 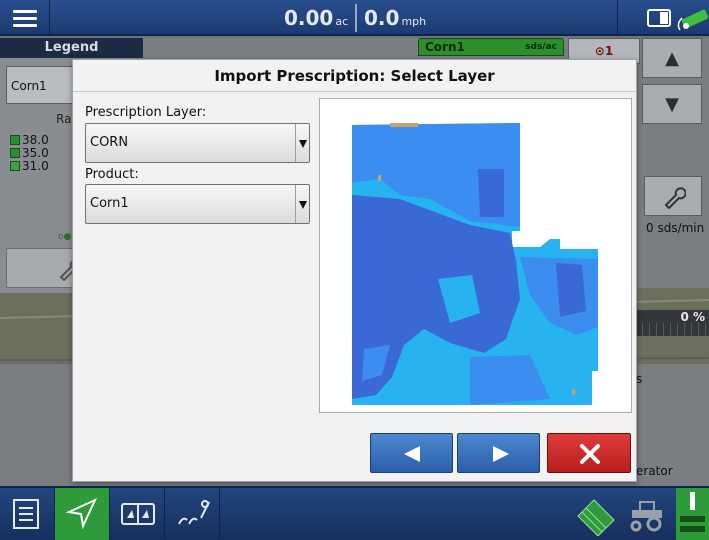 What do you see at coordinates (654, 471) in the screenshot?
I see `side-text: erator` at bounding box center [654, 471].